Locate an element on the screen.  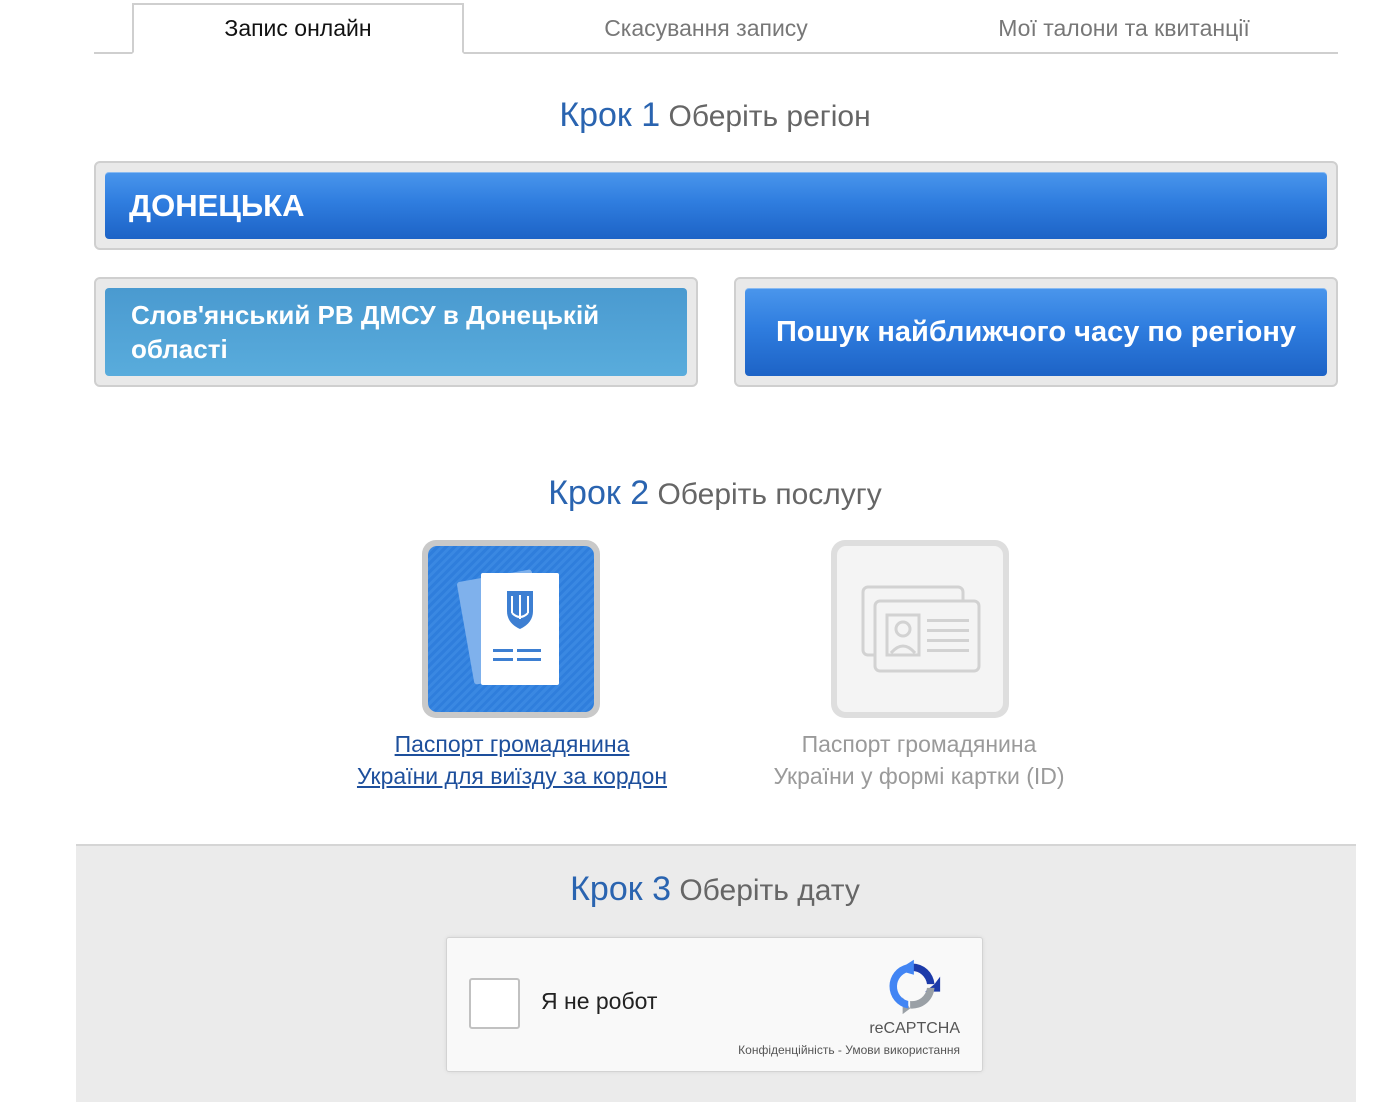
service-id-card-tile is located at coordinates (920, 629).